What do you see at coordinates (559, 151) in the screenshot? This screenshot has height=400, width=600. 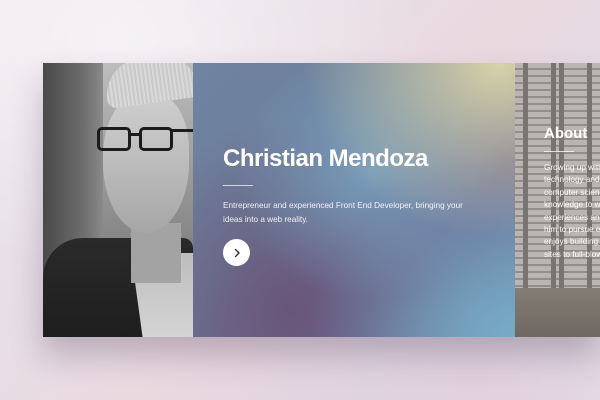 I see `about-divider` at bounding box center [559, 151].